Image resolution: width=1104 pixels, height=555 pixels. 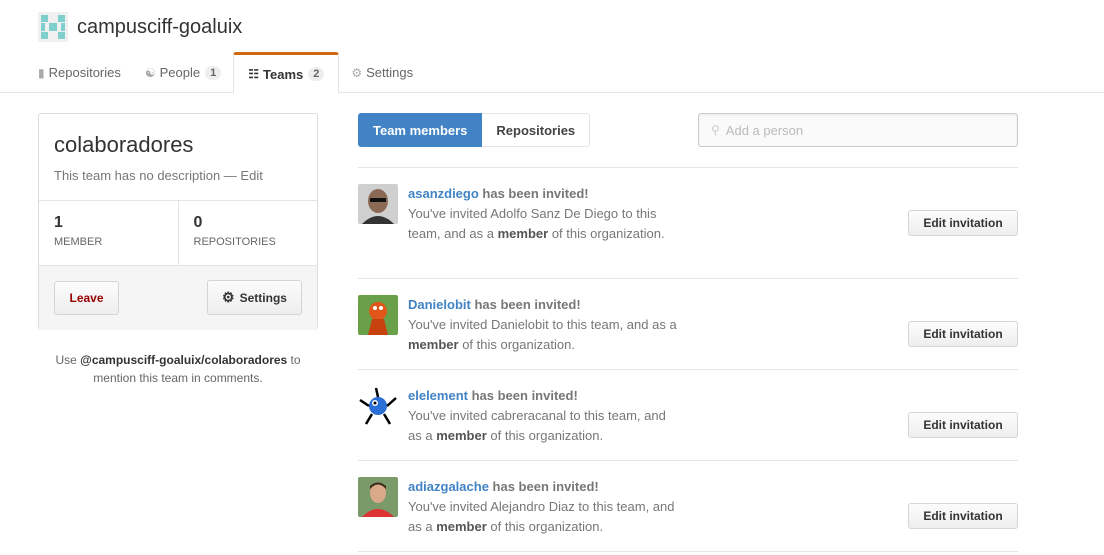 I want to click on tab-label: People, so click(x=180, y=72).